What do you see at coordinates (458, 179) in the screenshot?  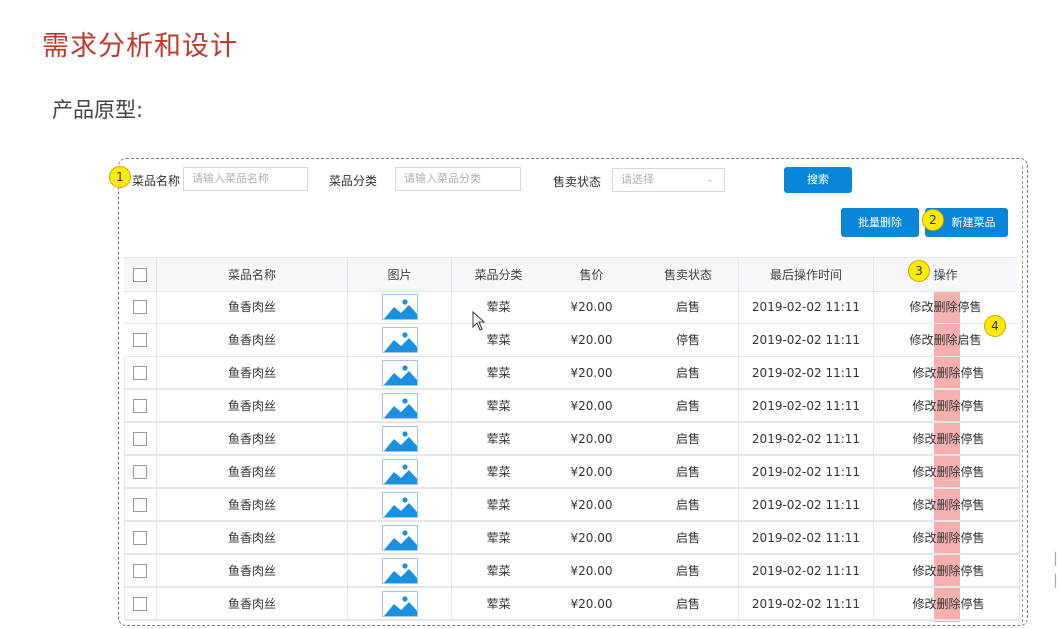 I see `dish-category-input: 请输入菜品分类` at bounding box center [458, 179].